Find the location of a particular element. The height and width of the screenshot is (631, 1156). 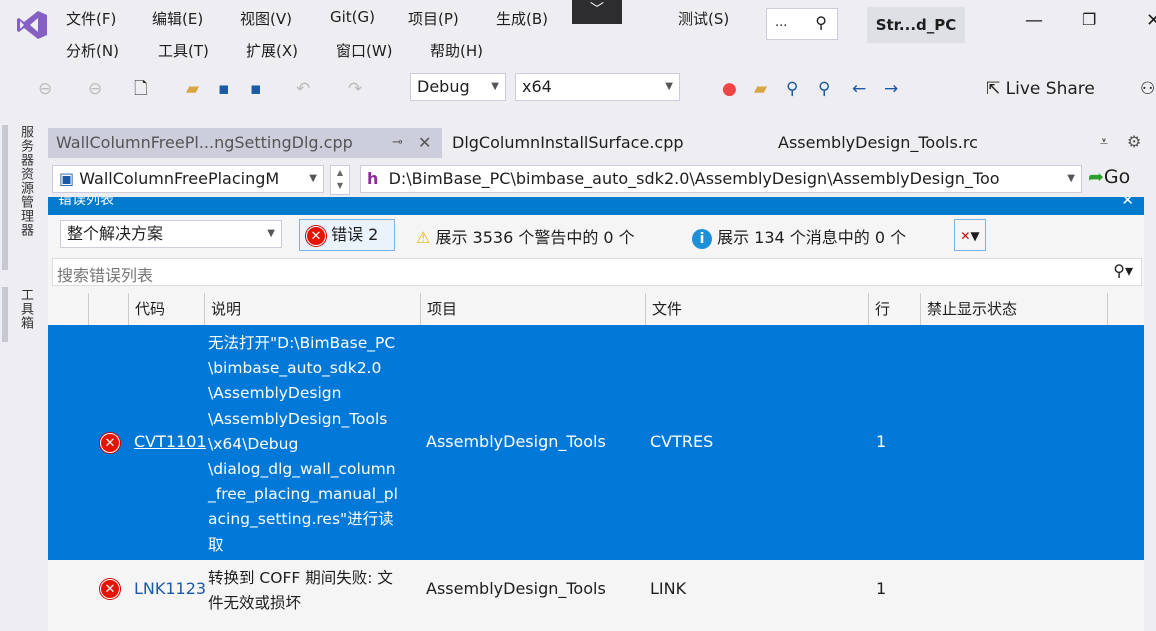

forward-icon: ⊖ is located at coordinates (95, 89).